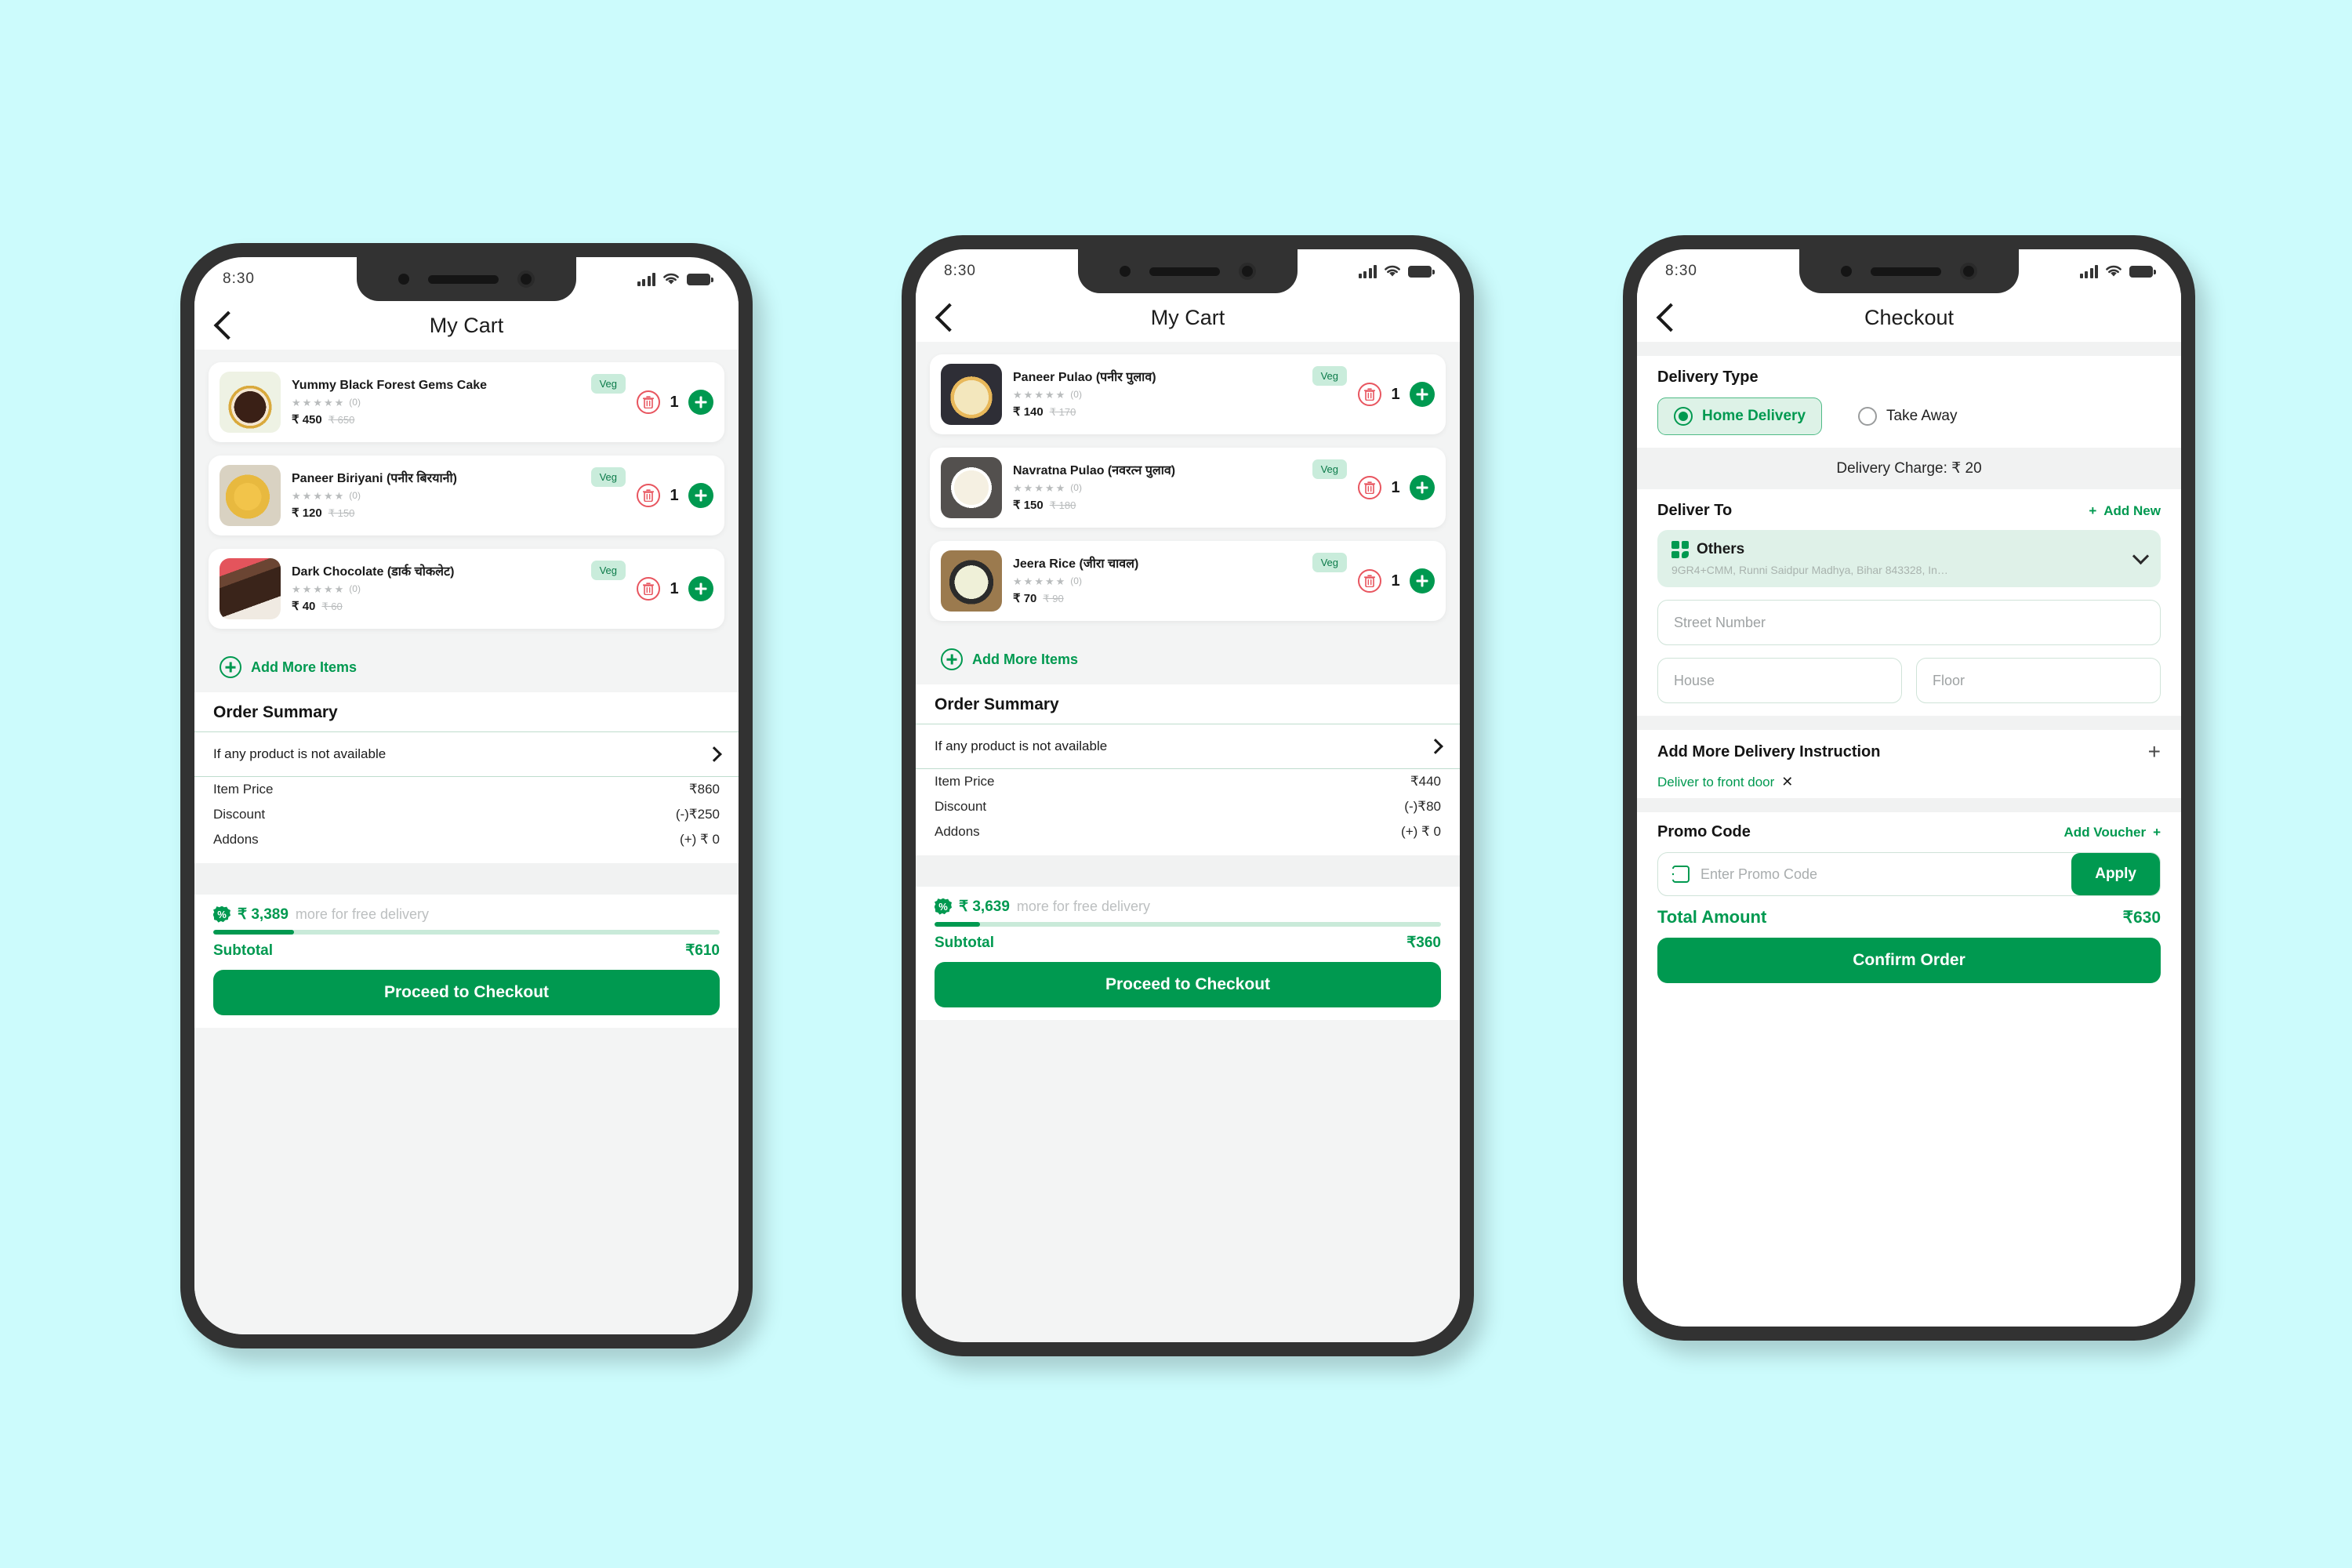 The height and width of the screenshot is (1568, 2352). I want to click on subtotal-label: Subtotal, so click(964, 942).